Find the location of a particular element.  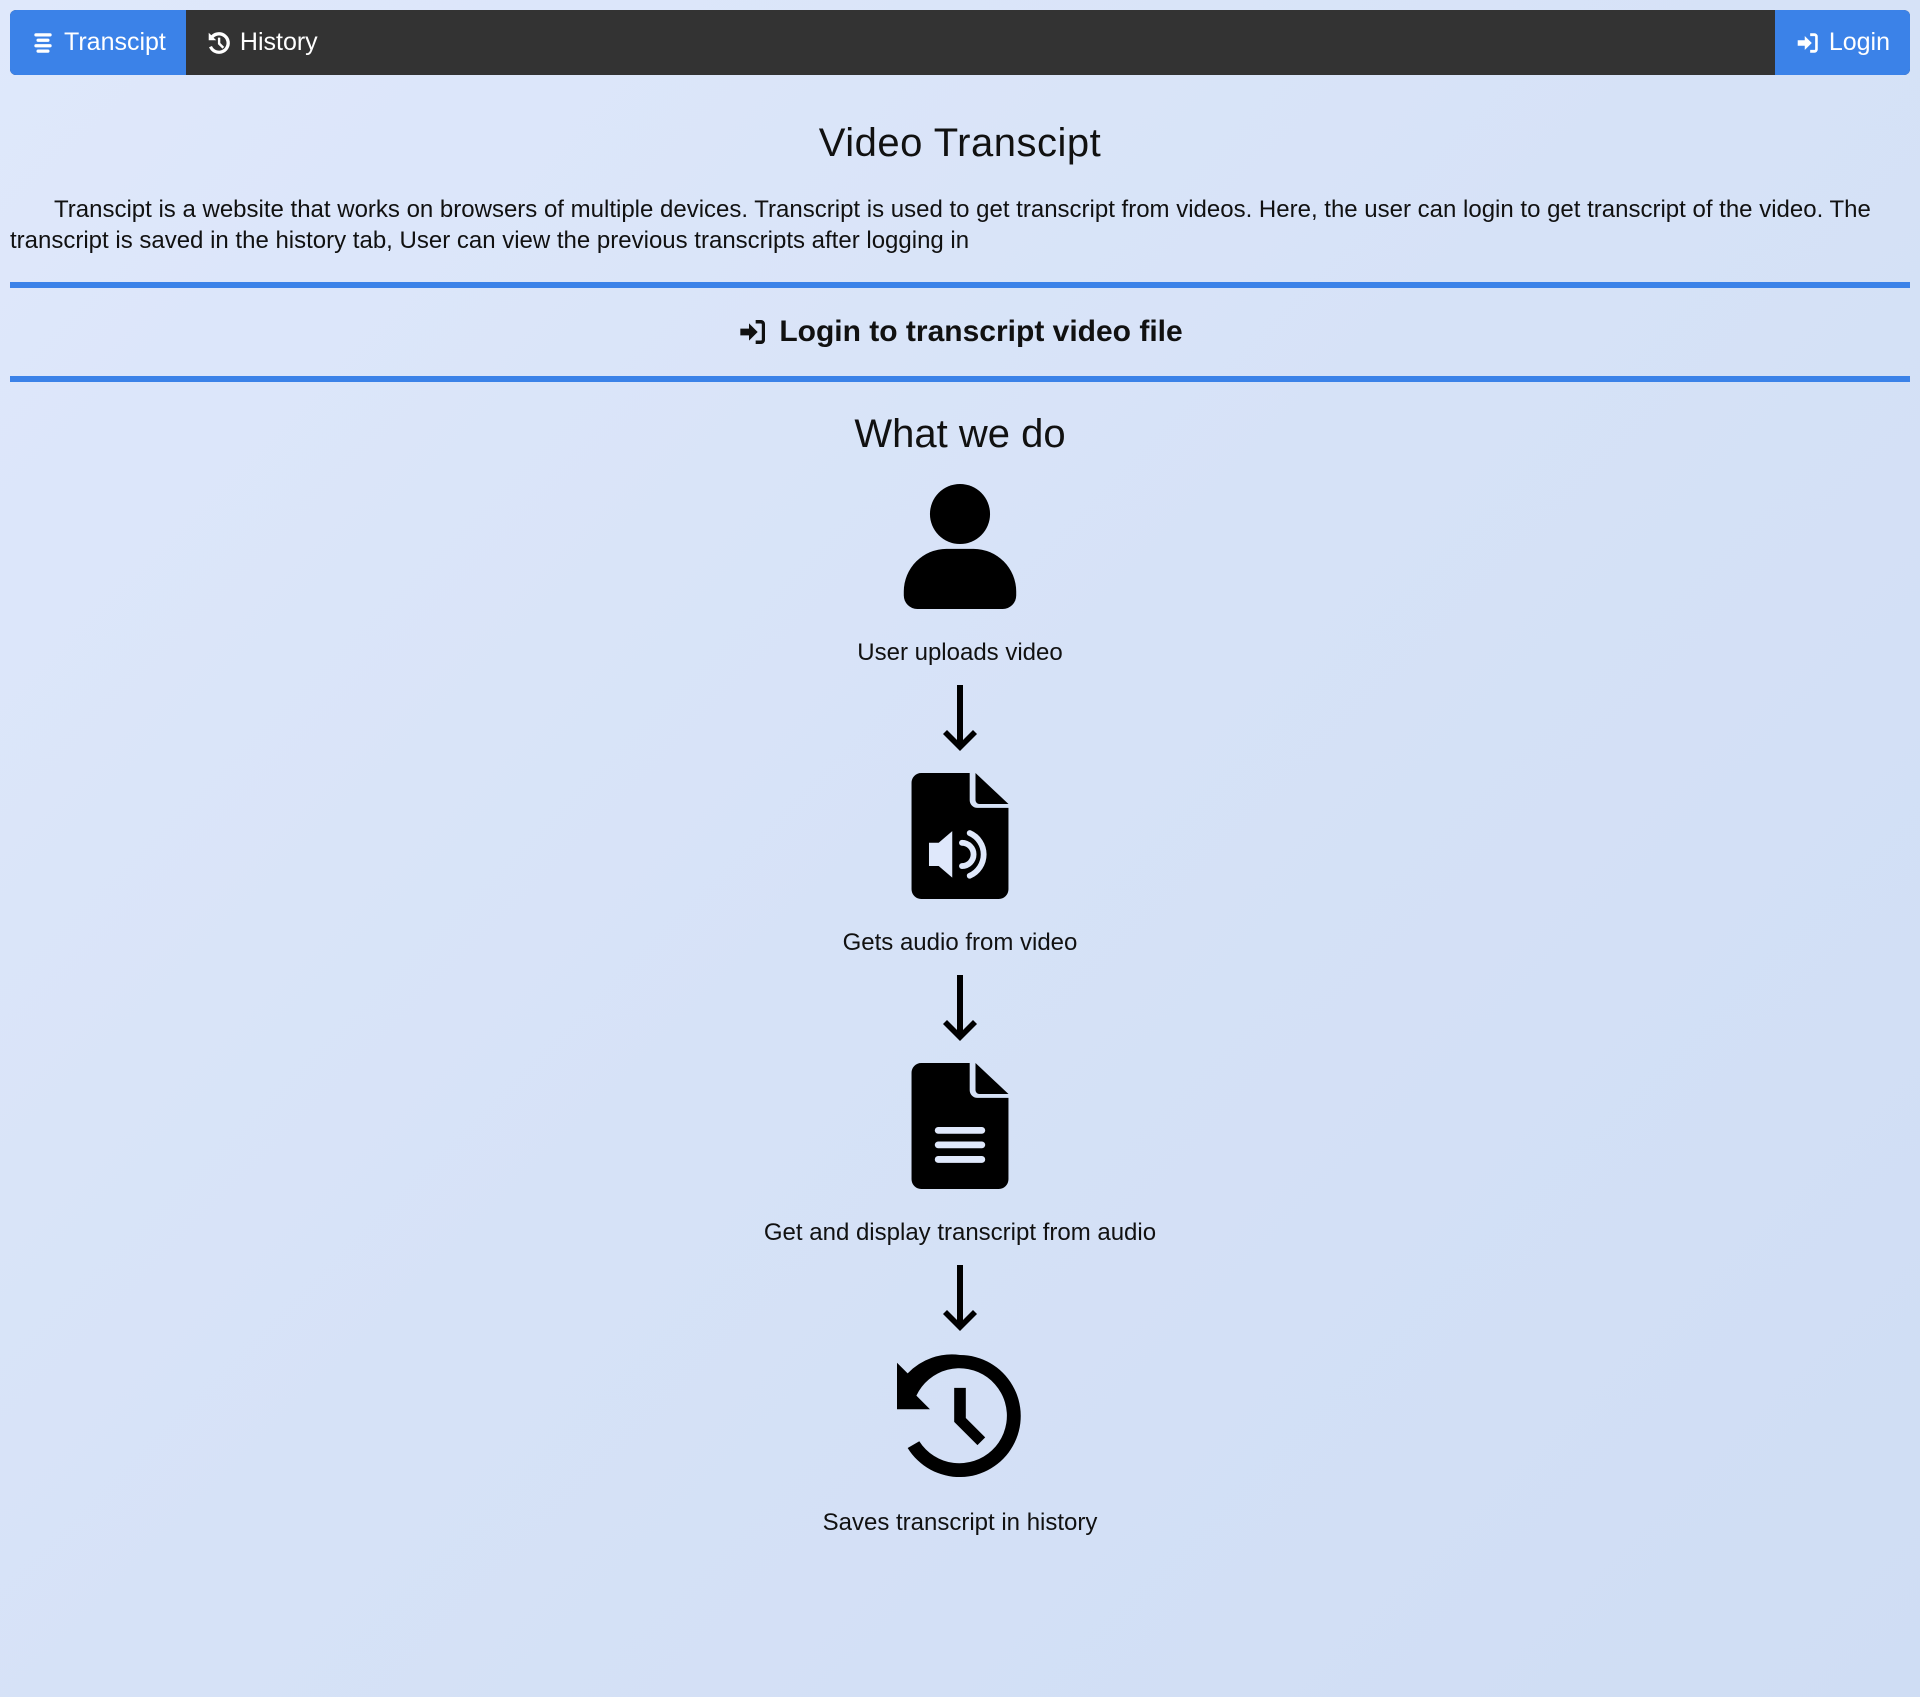

nav-login: Login is located at coordinates (1842, 42).